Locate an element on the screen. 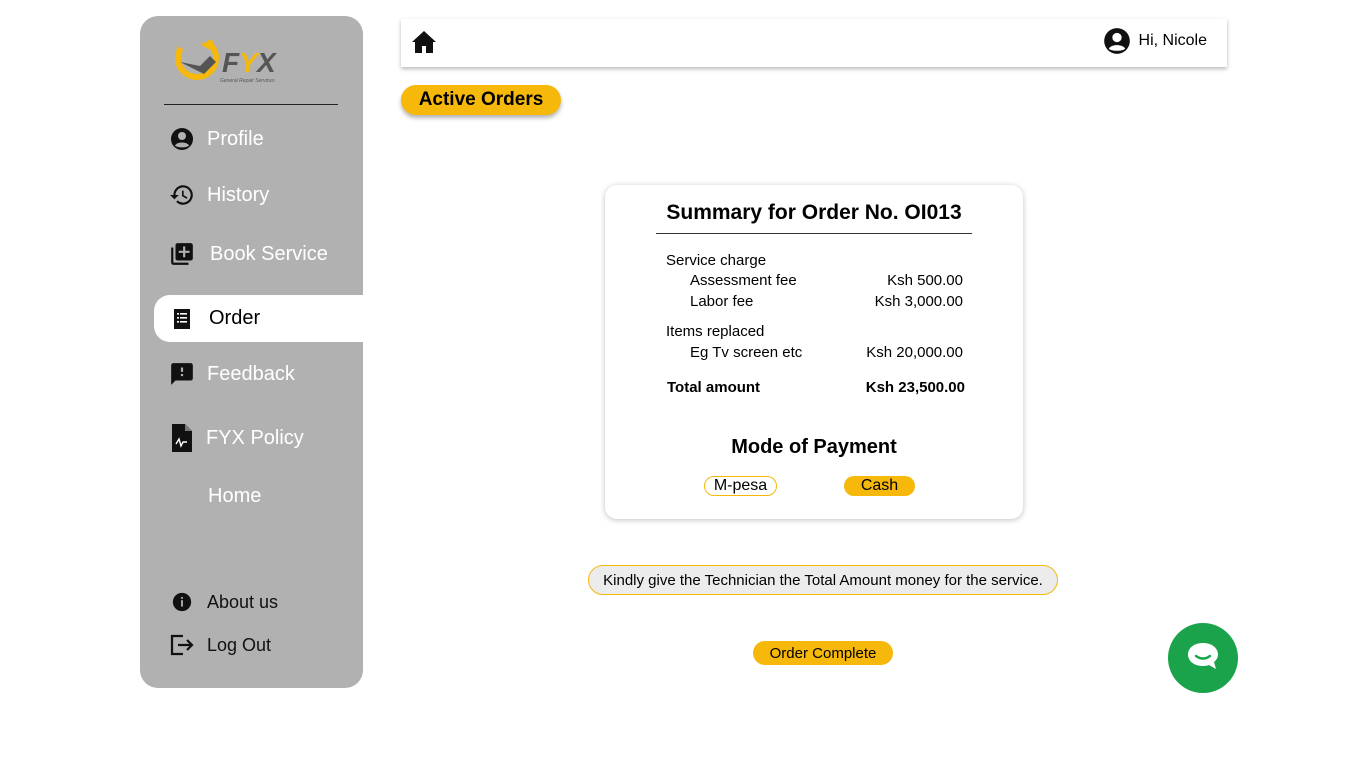  service-charge-label: Service charge is located at coordinates (716, 260).